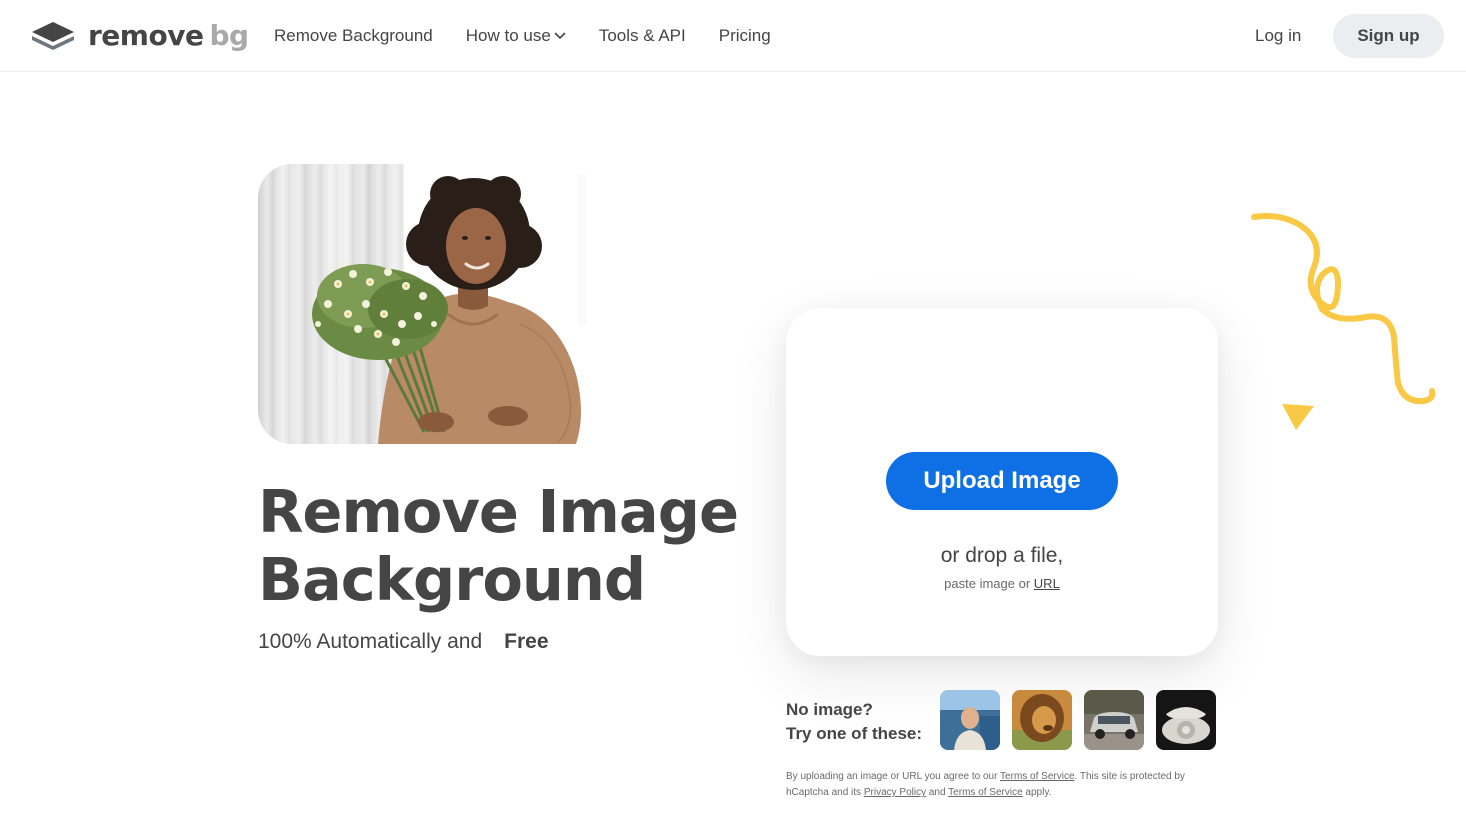 The image size is (1466, 824). I want to click on logo-text: remove bg, so click(168, 36).